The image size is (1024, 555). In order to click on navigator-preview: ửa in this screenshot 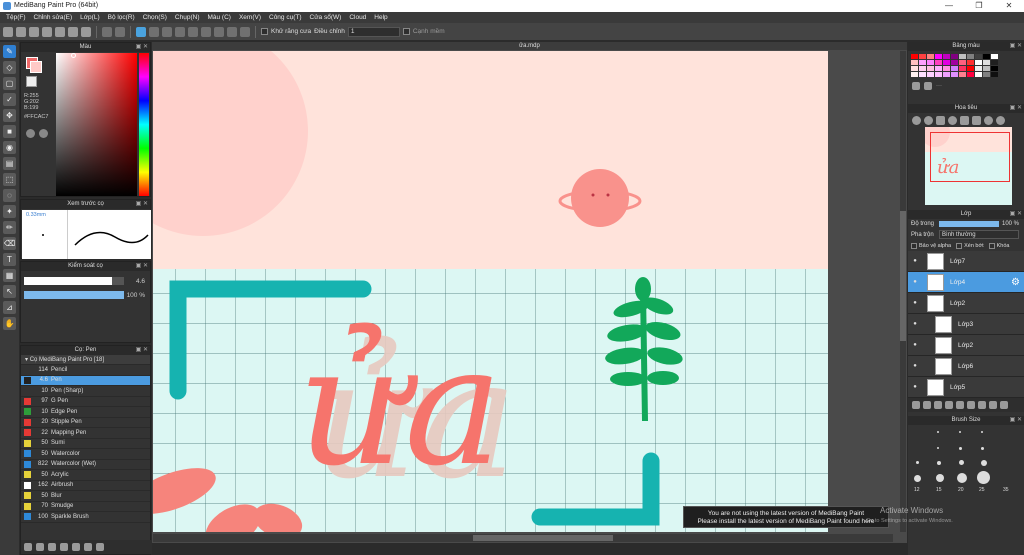, I will do `click(968, 166)`.